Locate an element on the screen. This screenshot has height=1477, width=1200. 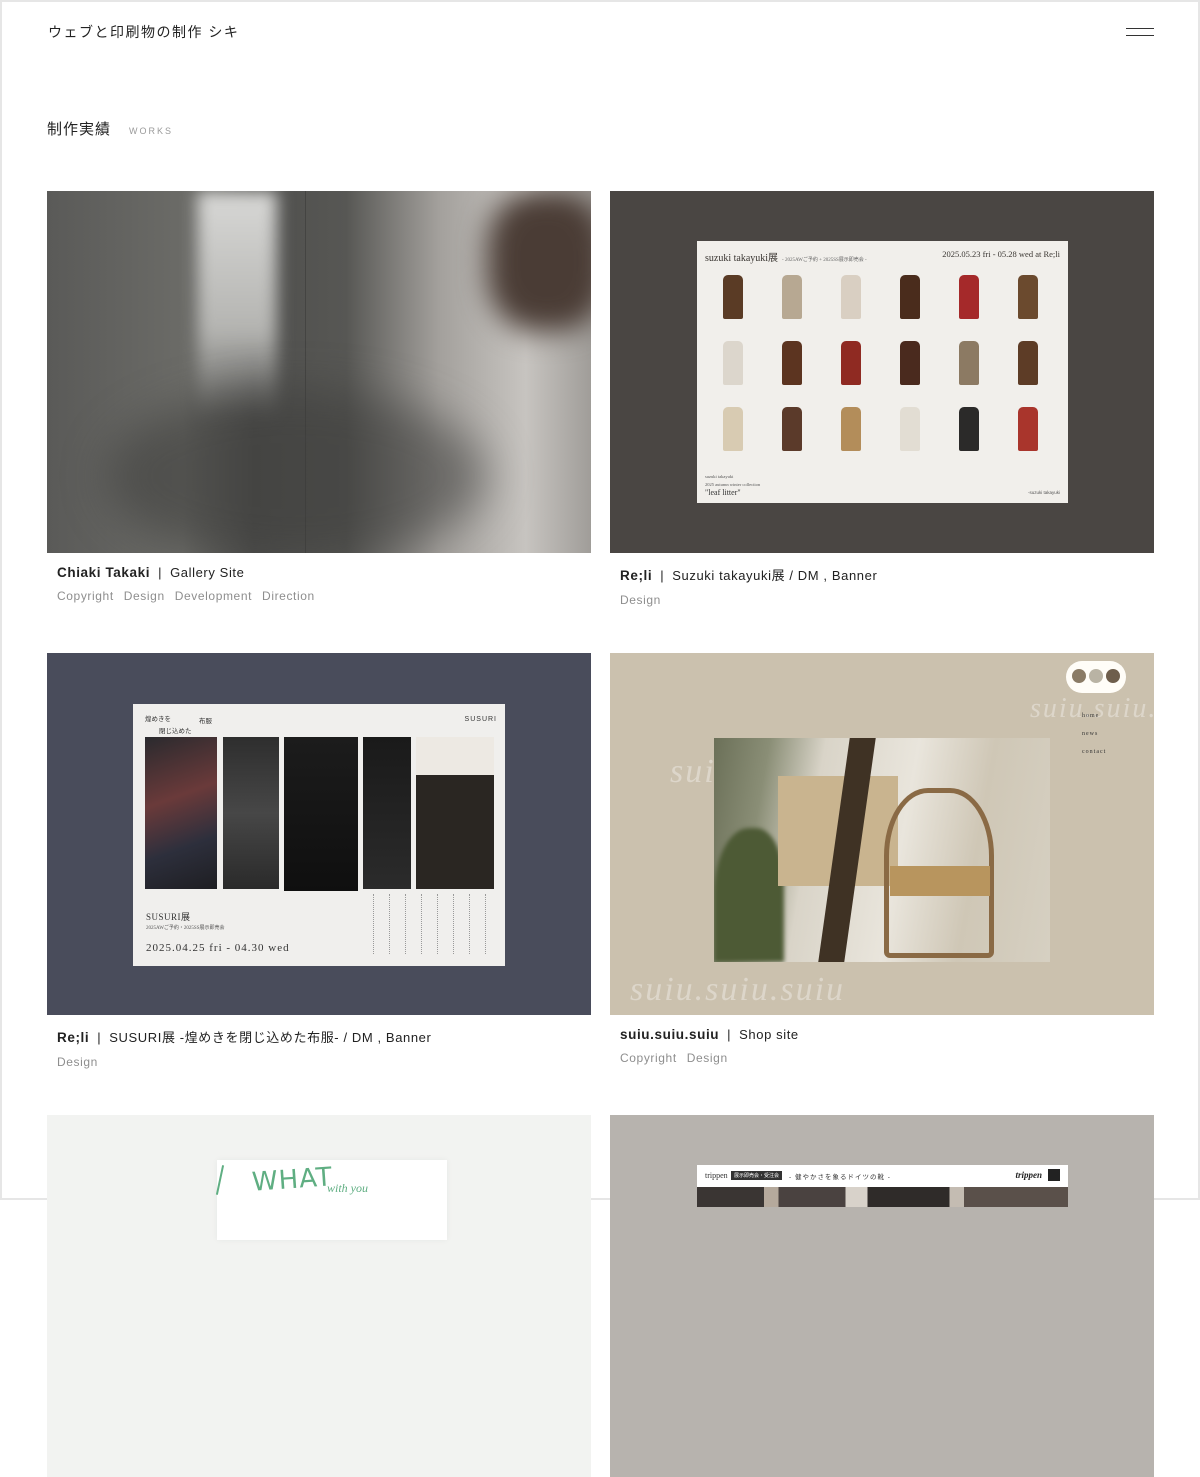
thumb-with-text: with you is located at coordinates (347, 1188).